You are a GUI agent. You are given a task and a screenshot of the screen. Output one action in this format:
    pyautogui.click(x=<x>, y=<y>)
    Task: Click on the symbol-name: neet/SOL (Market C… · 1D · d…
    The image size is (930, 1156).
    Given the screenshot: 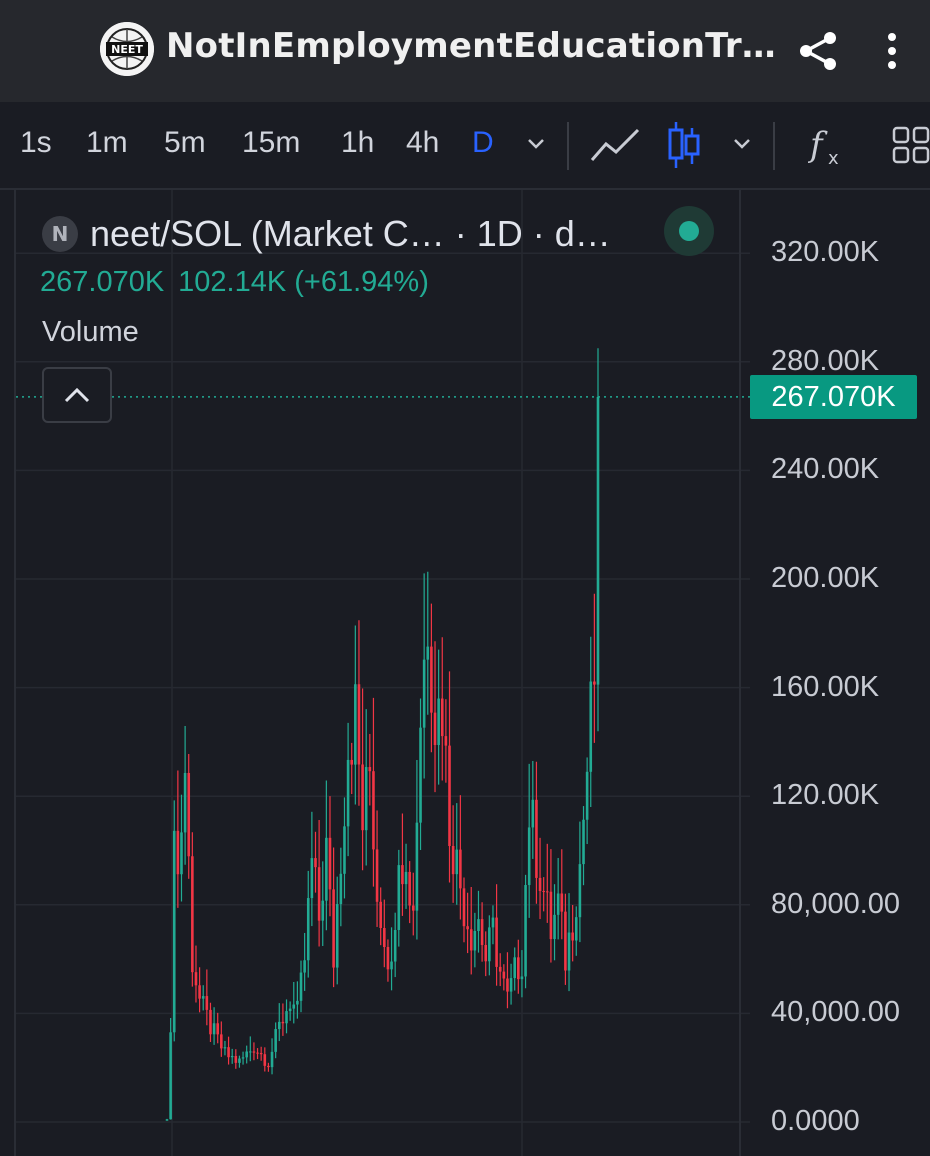 What is the action you would take?
    pyautogui.click(x=350, y=234)
    